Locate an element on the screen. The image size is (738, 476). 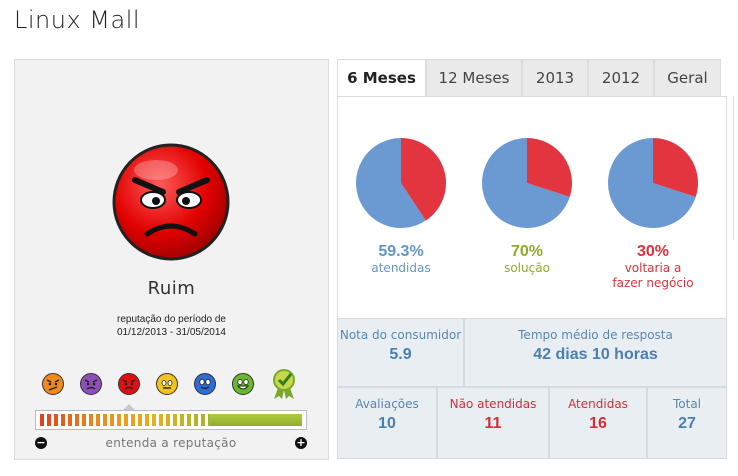
atendidas-label: atendidas is located at coordinates (401, 268).